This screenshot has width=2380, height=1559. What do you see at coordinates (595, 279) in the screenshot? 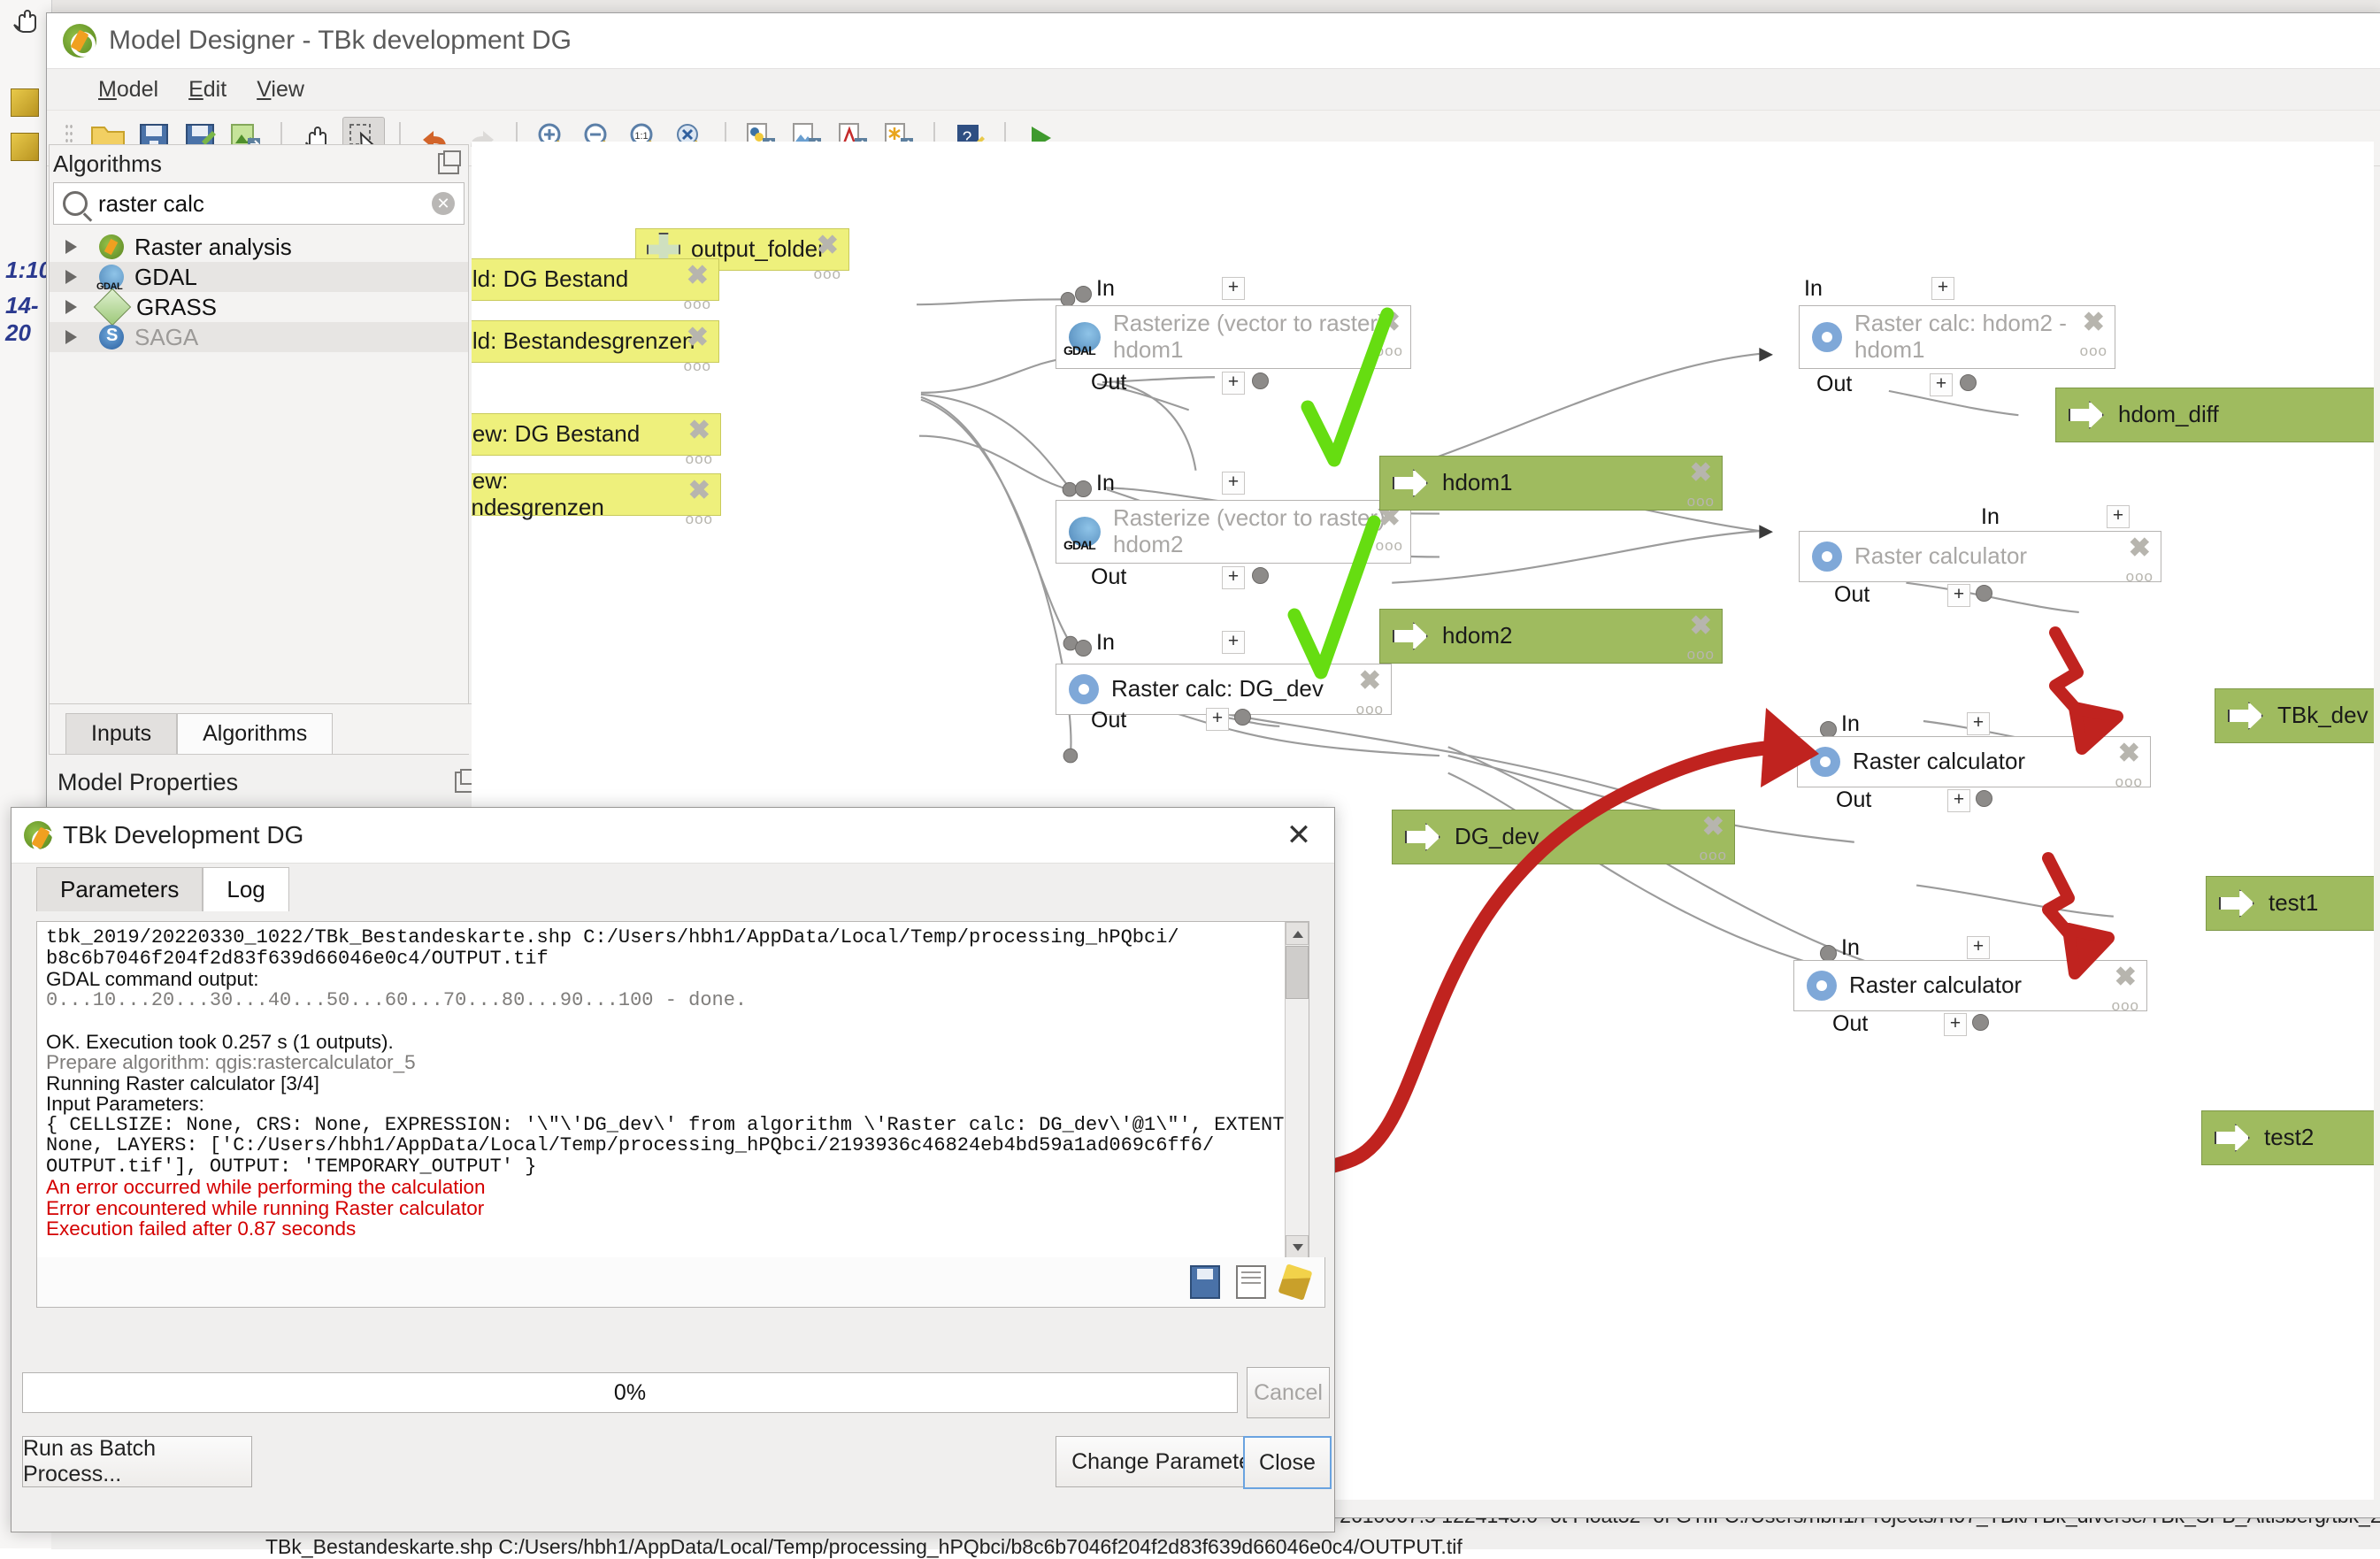
I see `node-tbk-old-dg-bestand: TBk old: DG Bestand ✖ ooo` at bounding box center [595, 279].